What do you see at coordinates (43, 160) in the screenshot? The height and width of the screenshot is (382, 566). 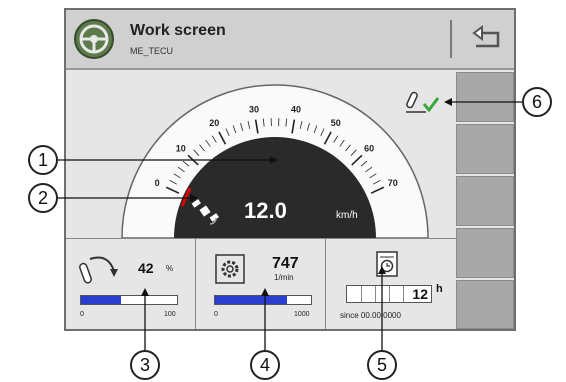 I see `callout-1: 1` at bounding box center [43, 160].